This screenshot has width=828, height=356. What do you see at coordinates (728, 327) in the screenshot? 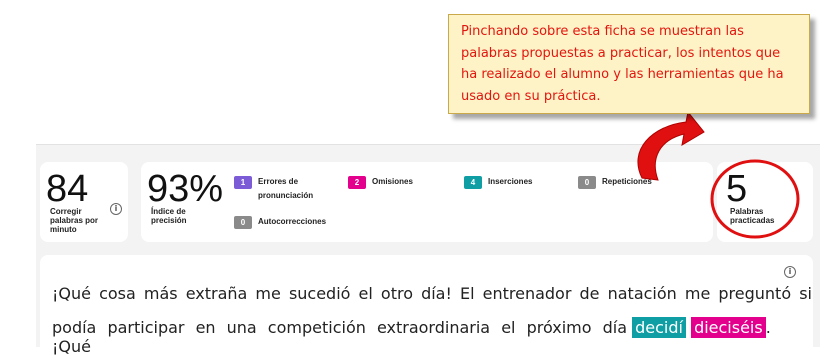
I see `omitted-word: dieciséis` at bounding box center [728, 327].